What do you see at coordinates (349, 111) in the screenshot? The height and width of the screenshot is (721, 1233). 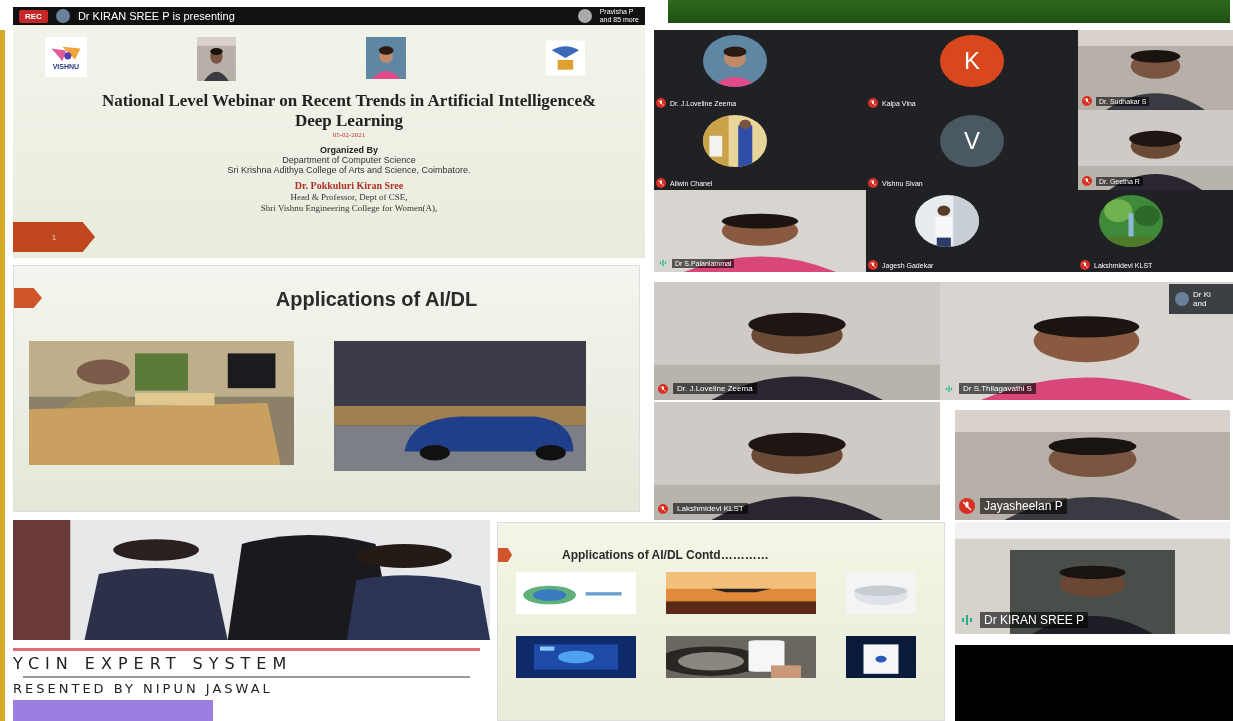 I see `slide-title: National Level Webinar on Recent Trends in Artificial Intelligence& Deep Learning` at bounding box center [349, 111].